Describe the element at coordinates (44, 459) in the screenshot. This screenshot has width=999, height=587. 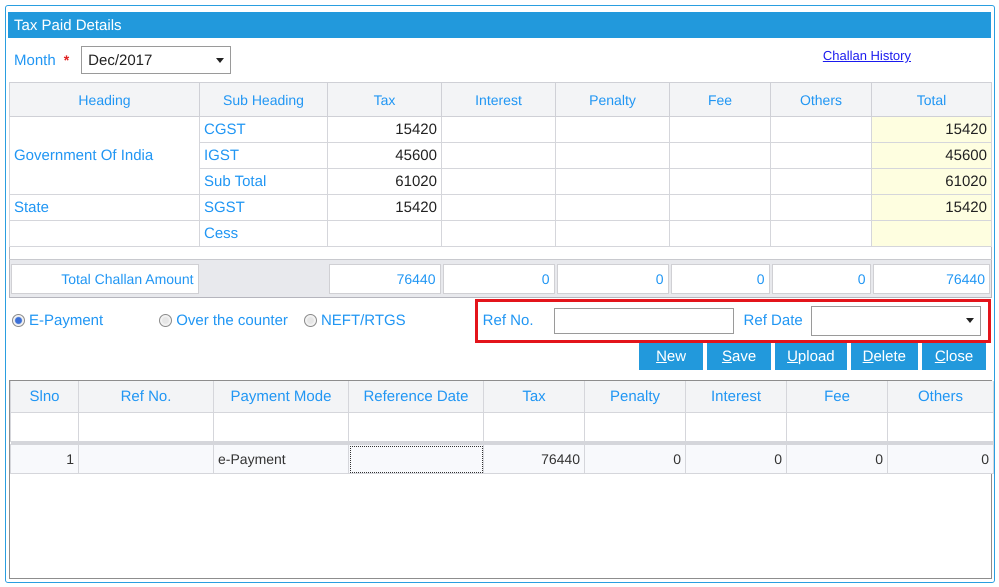
I see `table-cell: 1` at that location.